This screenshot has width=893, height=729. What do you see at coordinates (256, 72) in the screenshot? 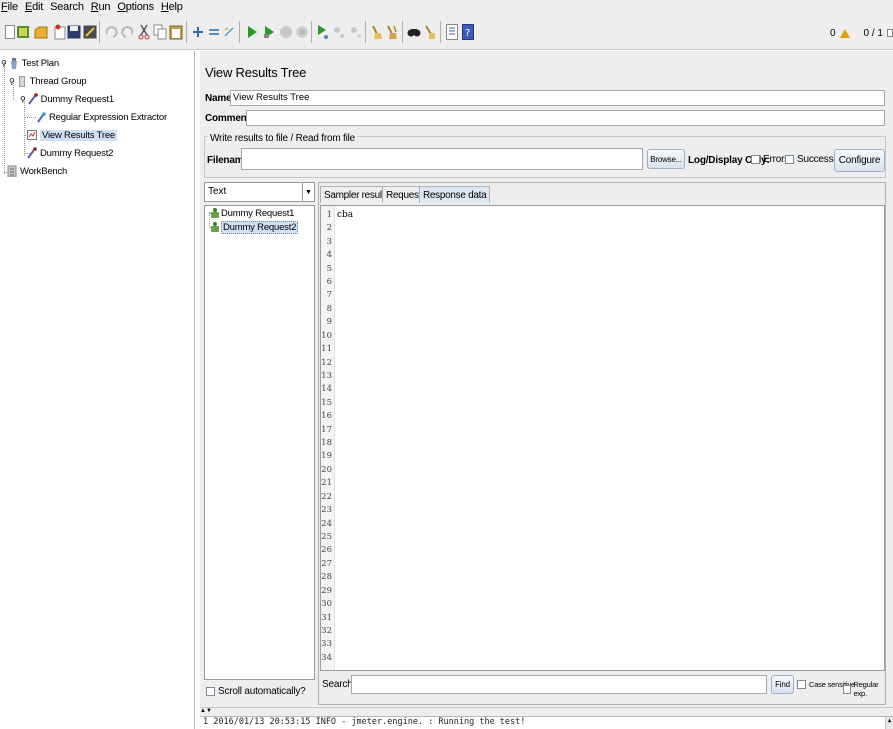
I see `page-title: View Results Tree` at bounding box center [256, 72].